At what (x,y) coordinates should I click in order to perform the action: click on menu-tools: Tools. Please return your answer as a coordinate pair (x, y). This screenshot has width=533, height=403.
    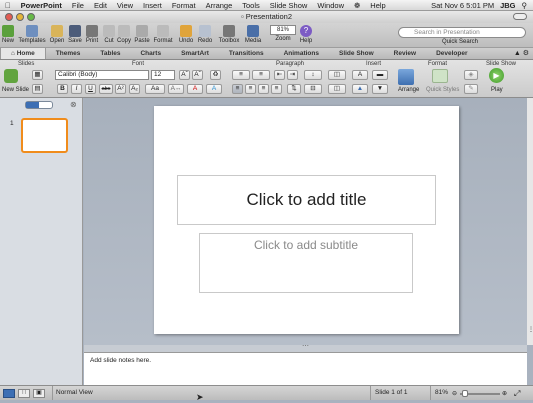
    Looking at the image, I should click on (251, 5).